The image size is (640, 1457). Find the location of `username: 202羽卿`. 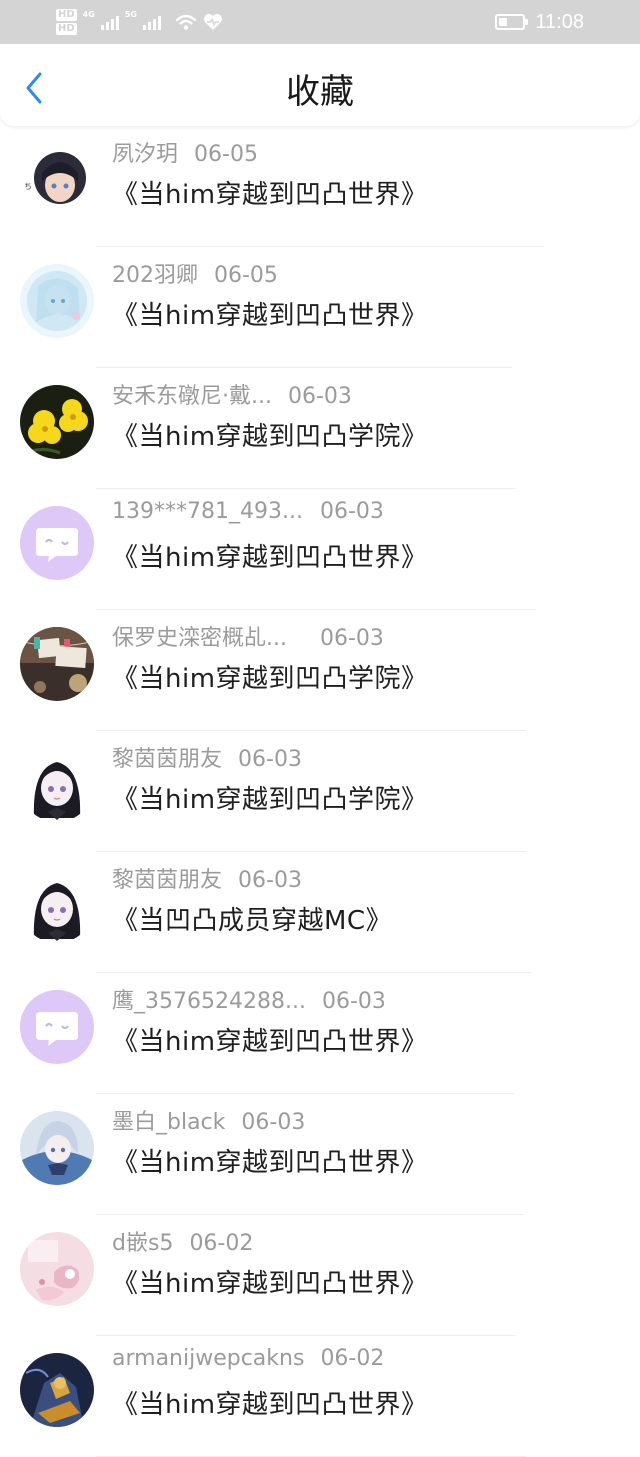

username: 202羽卿 is located at coordinates (155, 275).